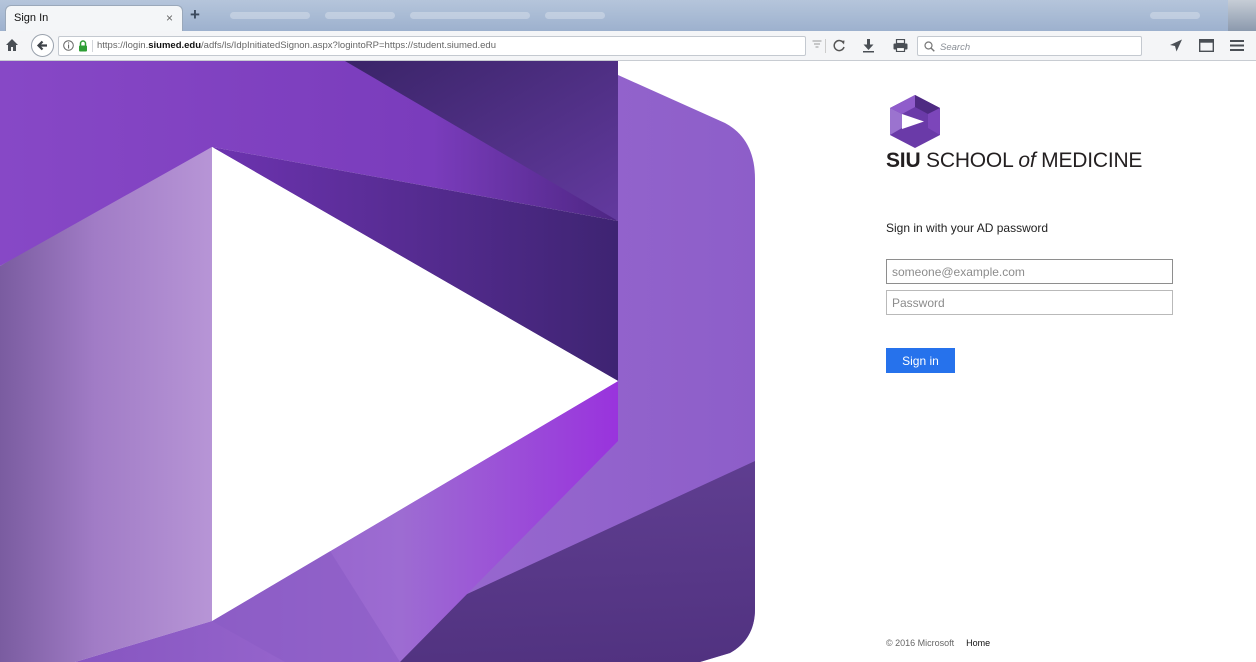 The height and width of the screenshot is (662, 1256). I want to click on back-arrow-icon, so click(41, 45).